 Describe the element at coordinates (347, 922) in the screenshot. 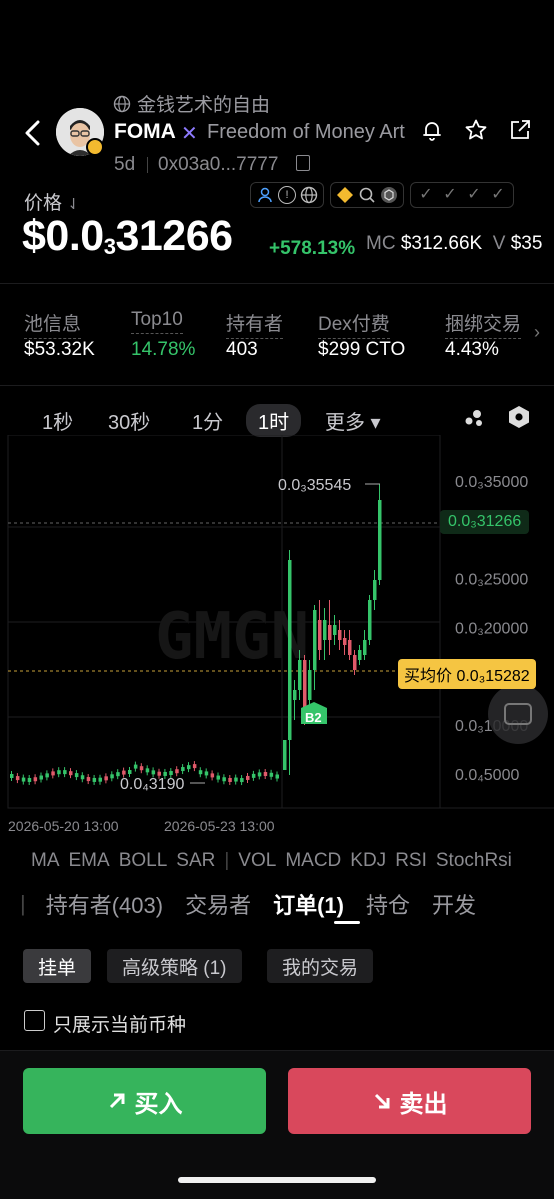

I see `active-tab-indicator` at that location.